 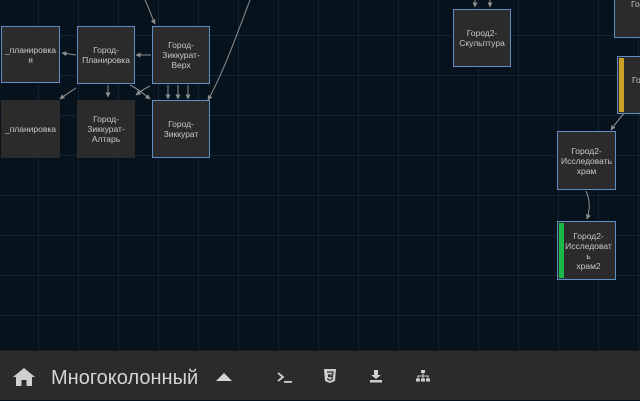 I want to click on graph-node: Город Х, so click(x=627, y=19).